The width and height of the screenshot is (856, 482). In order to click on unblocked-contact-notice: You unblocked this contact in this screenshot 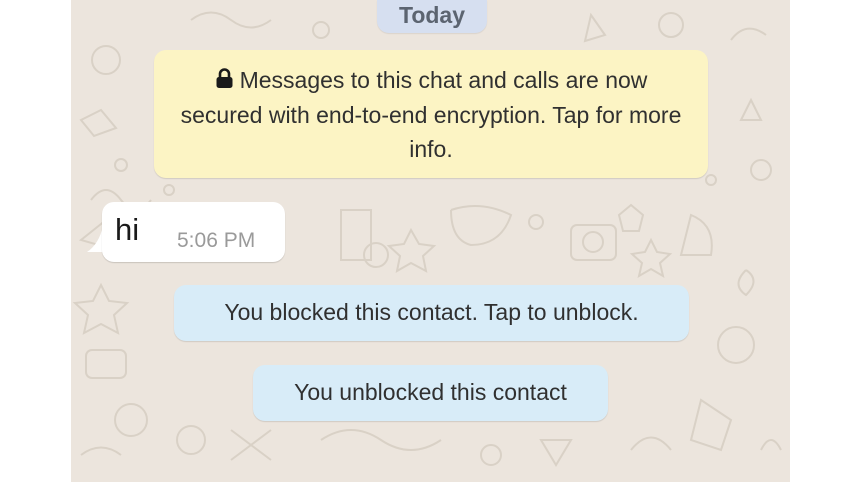, I will do `click(430, 393)`.